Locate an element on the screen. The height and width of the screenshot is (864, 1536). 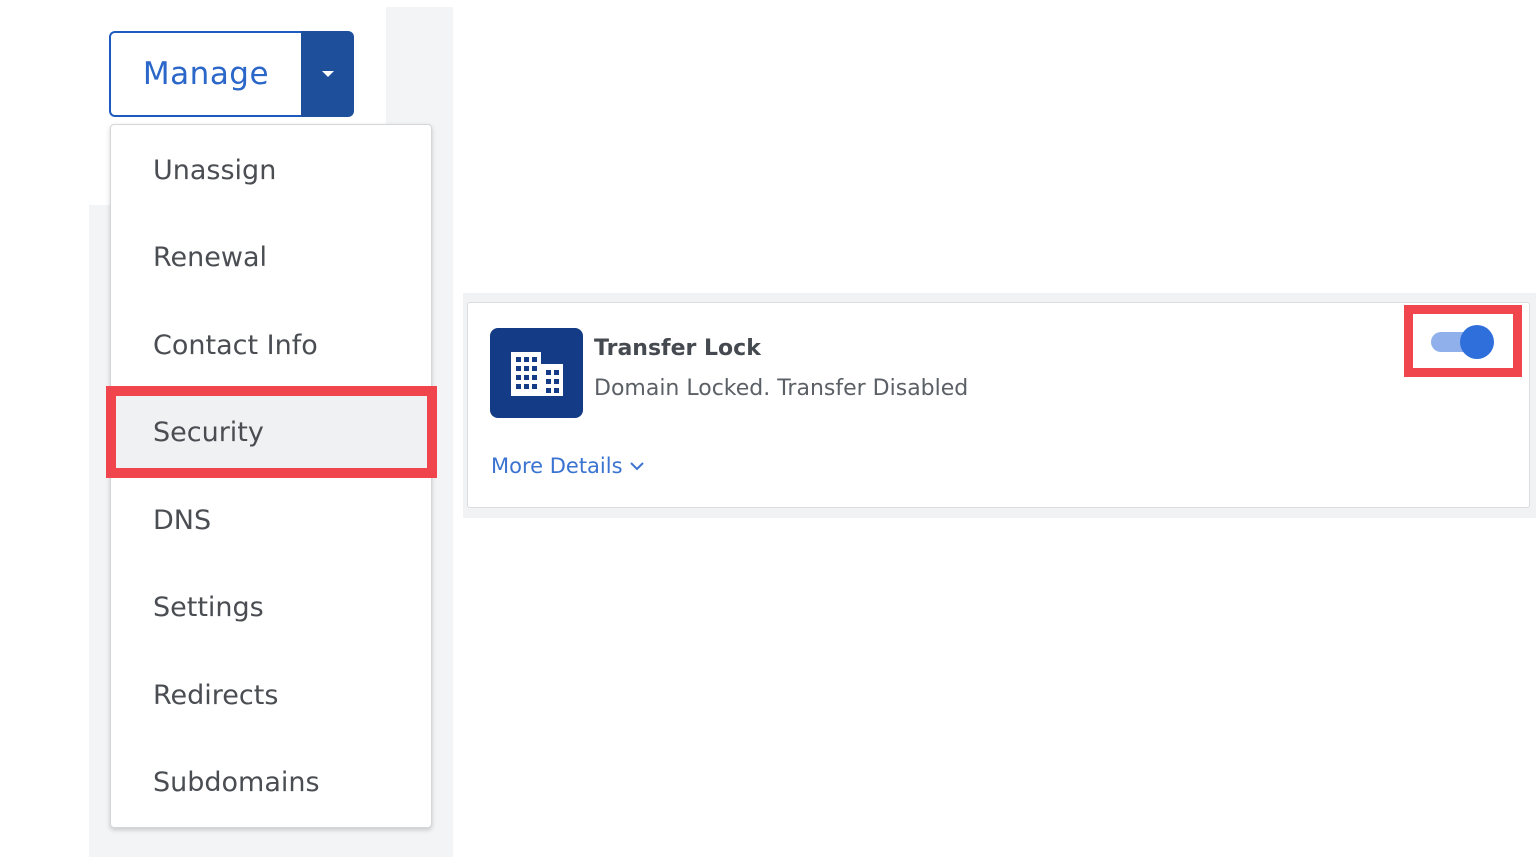
caret-down-icon is located at coordinates (327, 74).